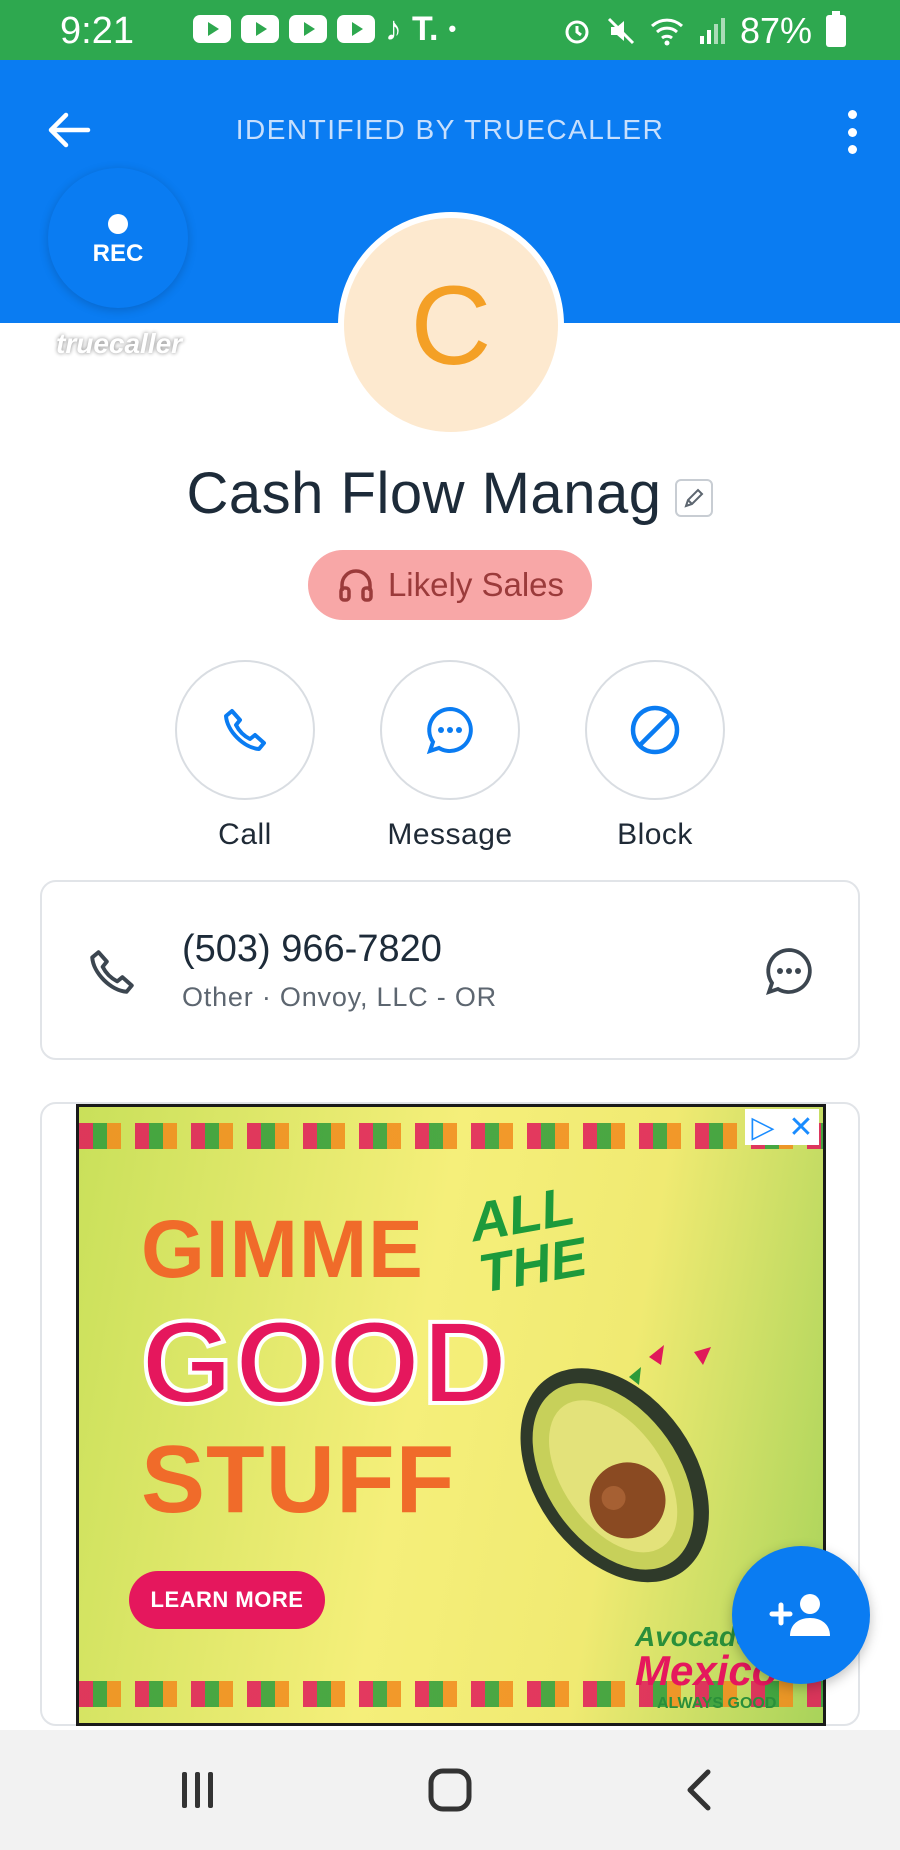 The height and width of the screenshot is (1850, 900). I want to click on message-action: Message, so click(450, 756).